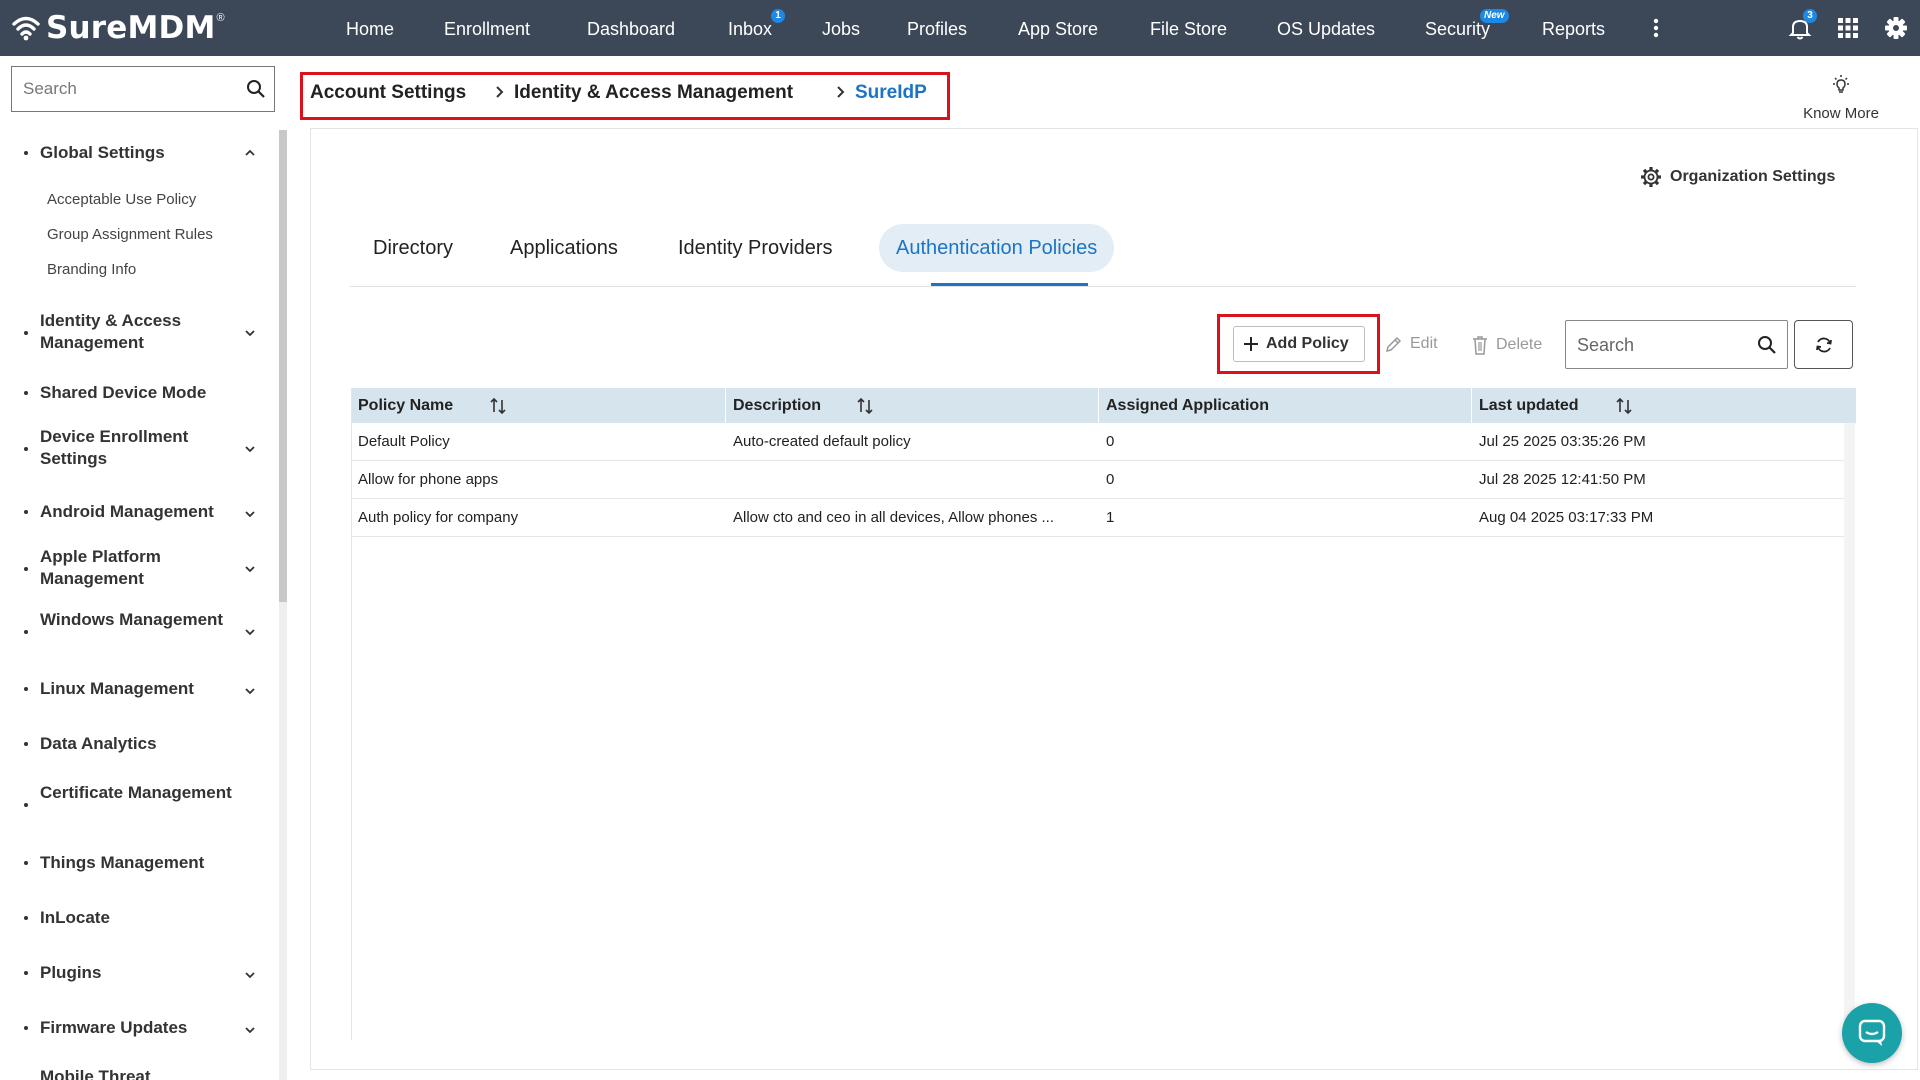 This screenshot has width=1920, height=1080. What do you see at coordinates (1187, 405) in the screenshot?
I see `column-header-assigned-application: Assigned Application` at bounding box center [1187, 405].